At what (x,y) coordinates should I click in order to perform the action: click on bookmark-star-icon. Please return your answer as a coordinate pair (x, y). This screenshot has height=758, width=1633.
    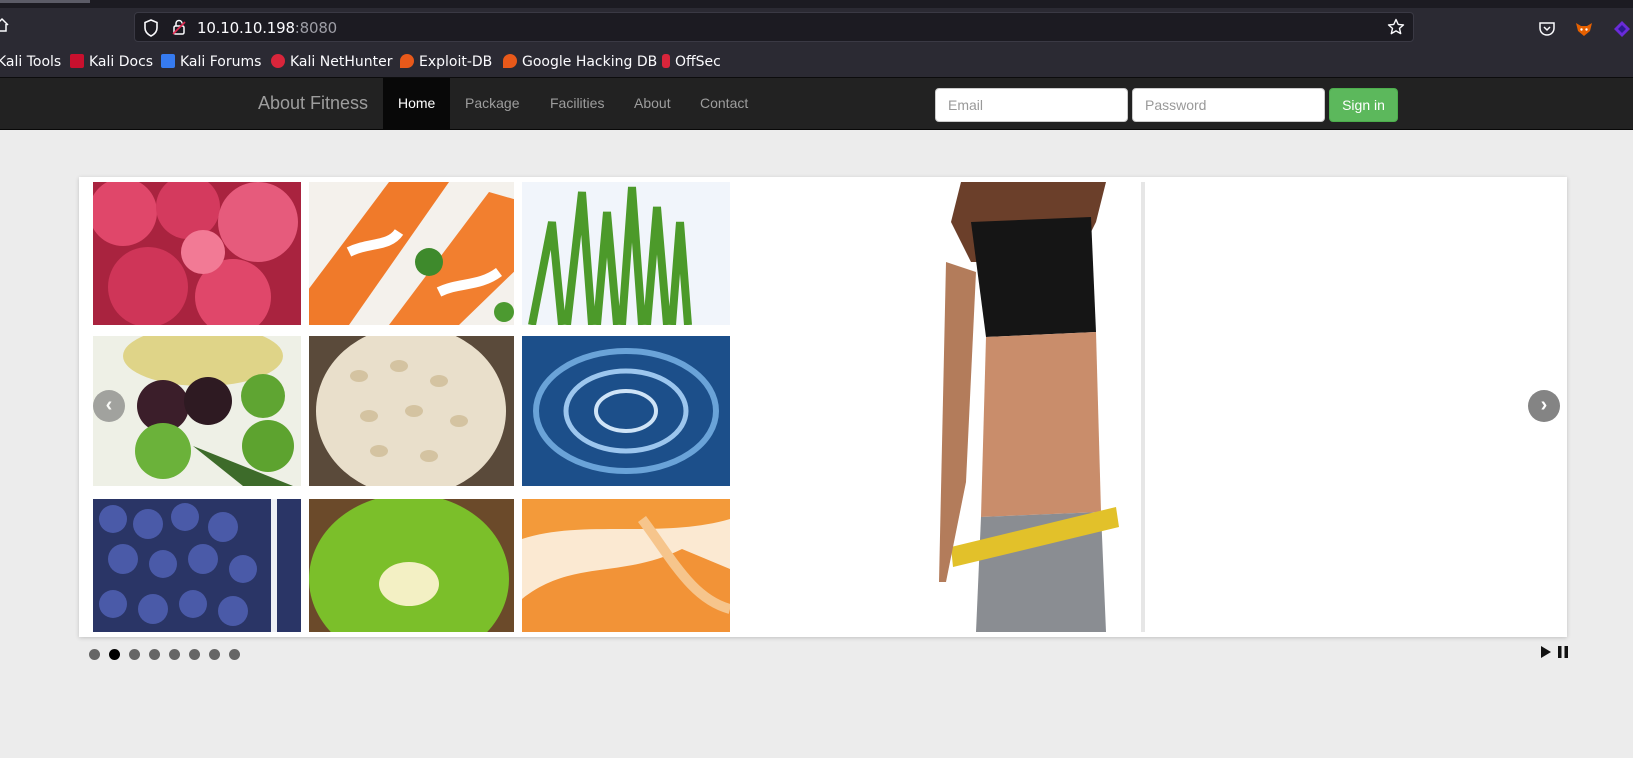
    Looking at the image, I should click on (1396, 27).